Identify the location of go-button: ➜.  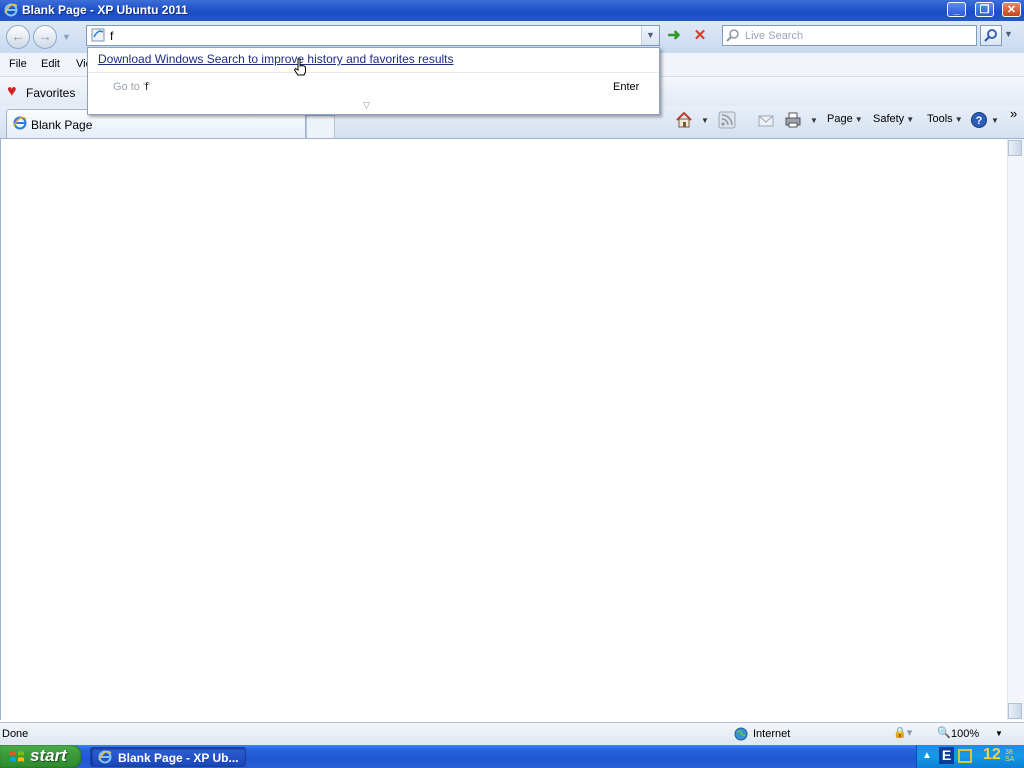
(674, 36).